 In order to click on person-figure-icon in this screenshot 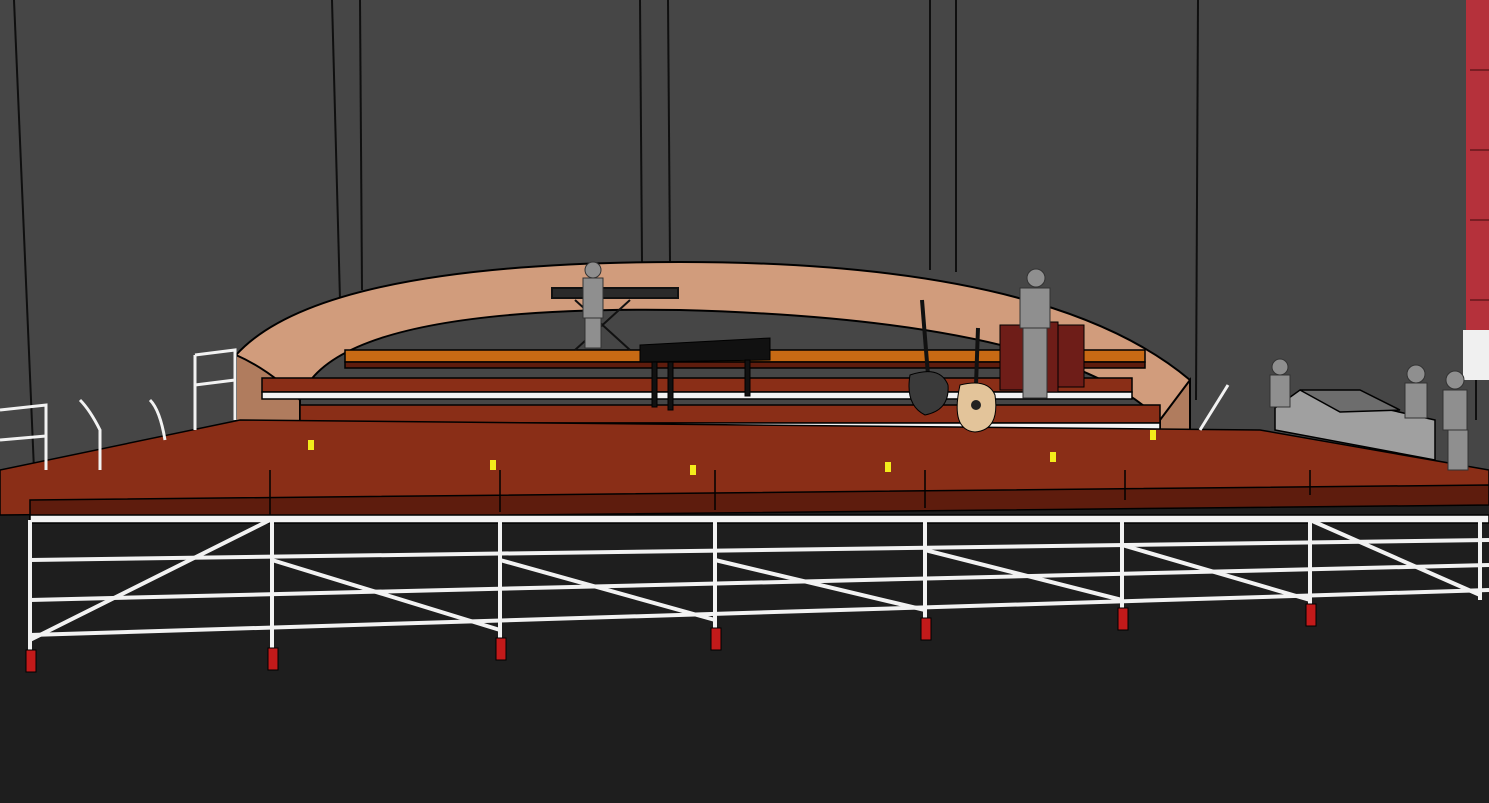, I will do `click(1035, 333)`.